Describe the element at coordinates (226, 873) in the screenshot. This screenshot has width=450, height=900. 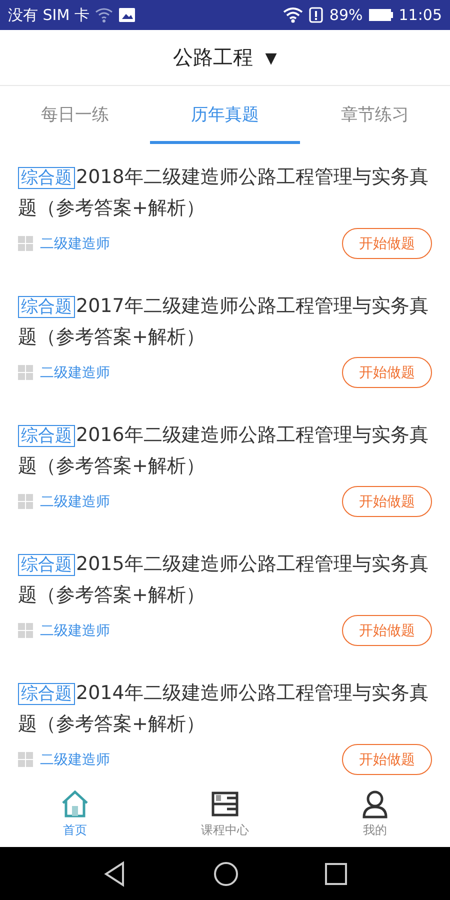
I see `home-icon` at that location.